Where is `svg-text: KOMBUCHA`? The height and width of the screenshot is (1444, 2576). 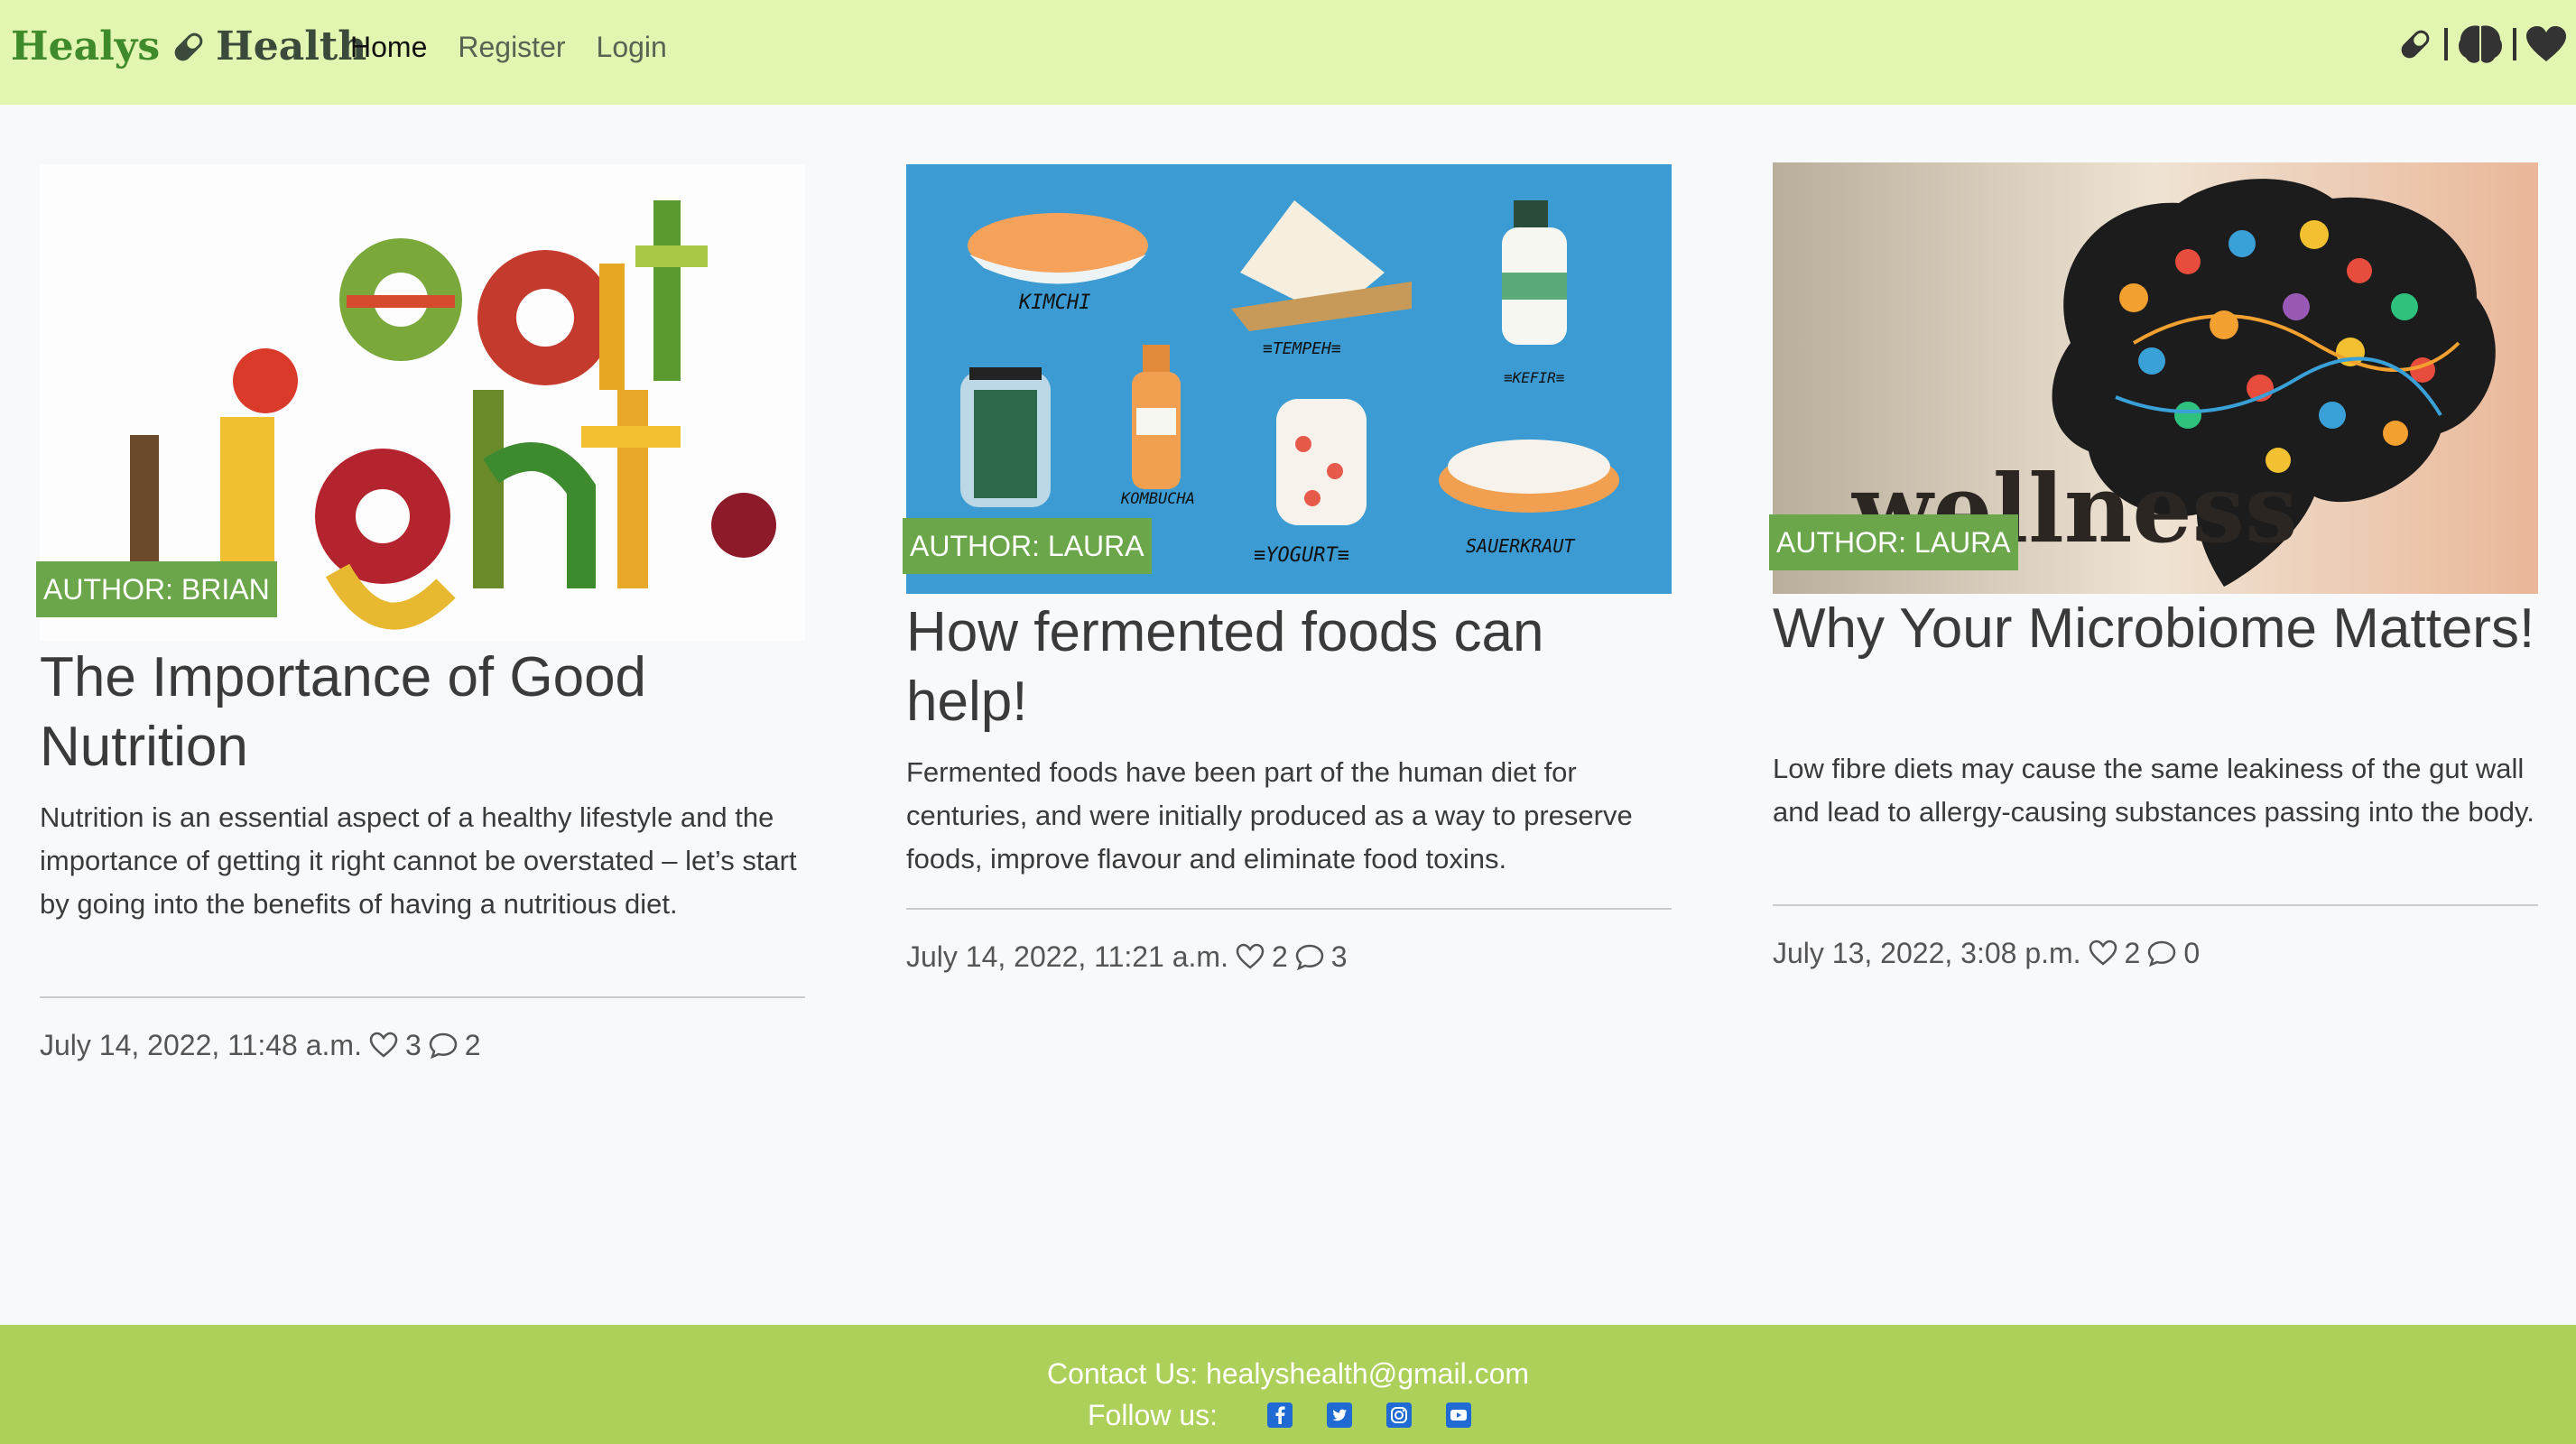 svg-text: KOMBUCHA is located at coordinates (1158, 499).